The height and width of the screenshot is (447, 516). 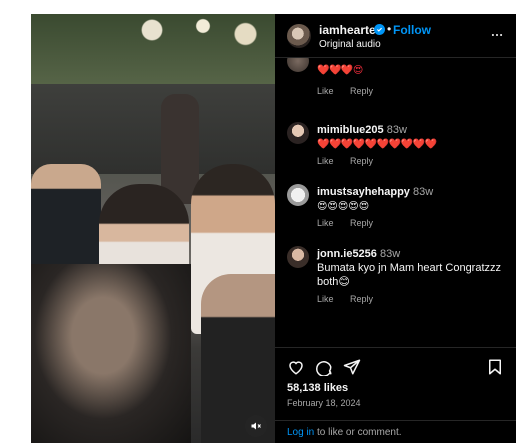 What do you see at coordinates (111, 353) in the screenshot?
I see `foreground-blur-person` at bounding box center [111, 353].